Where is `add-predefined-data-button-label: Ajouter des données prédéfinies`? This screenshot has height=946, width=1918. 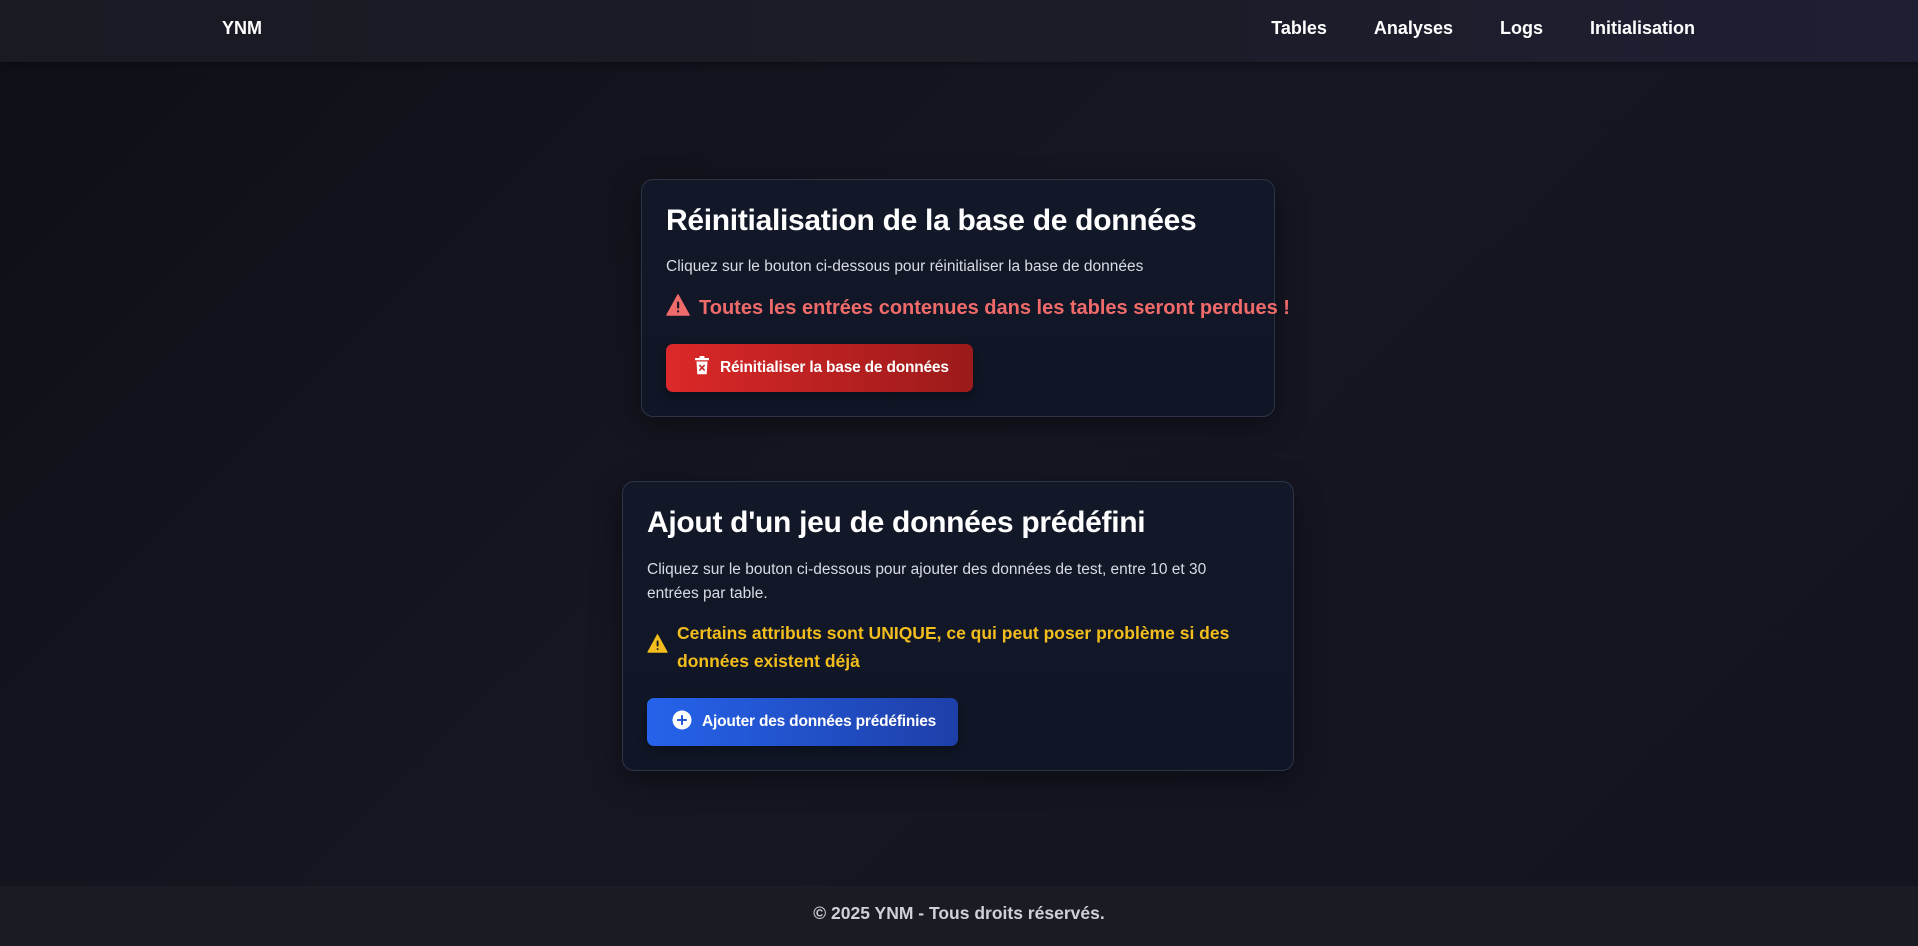
add-predefined-data-button-label: Ajouter des données prédéfinies is located at coordinates (819, 721).